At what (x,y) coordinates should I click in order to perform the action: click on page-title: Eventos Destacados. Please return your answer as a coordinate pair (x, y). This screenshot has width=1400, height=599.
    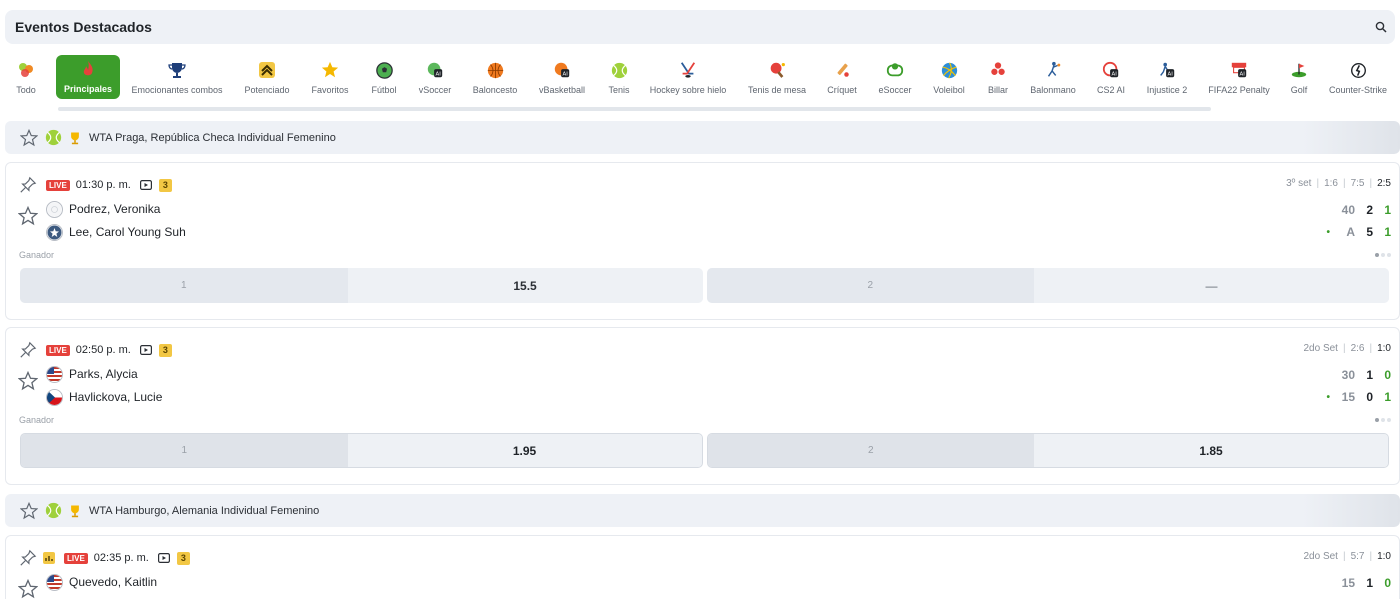
    Looking at the image, I should click on (83, 27).